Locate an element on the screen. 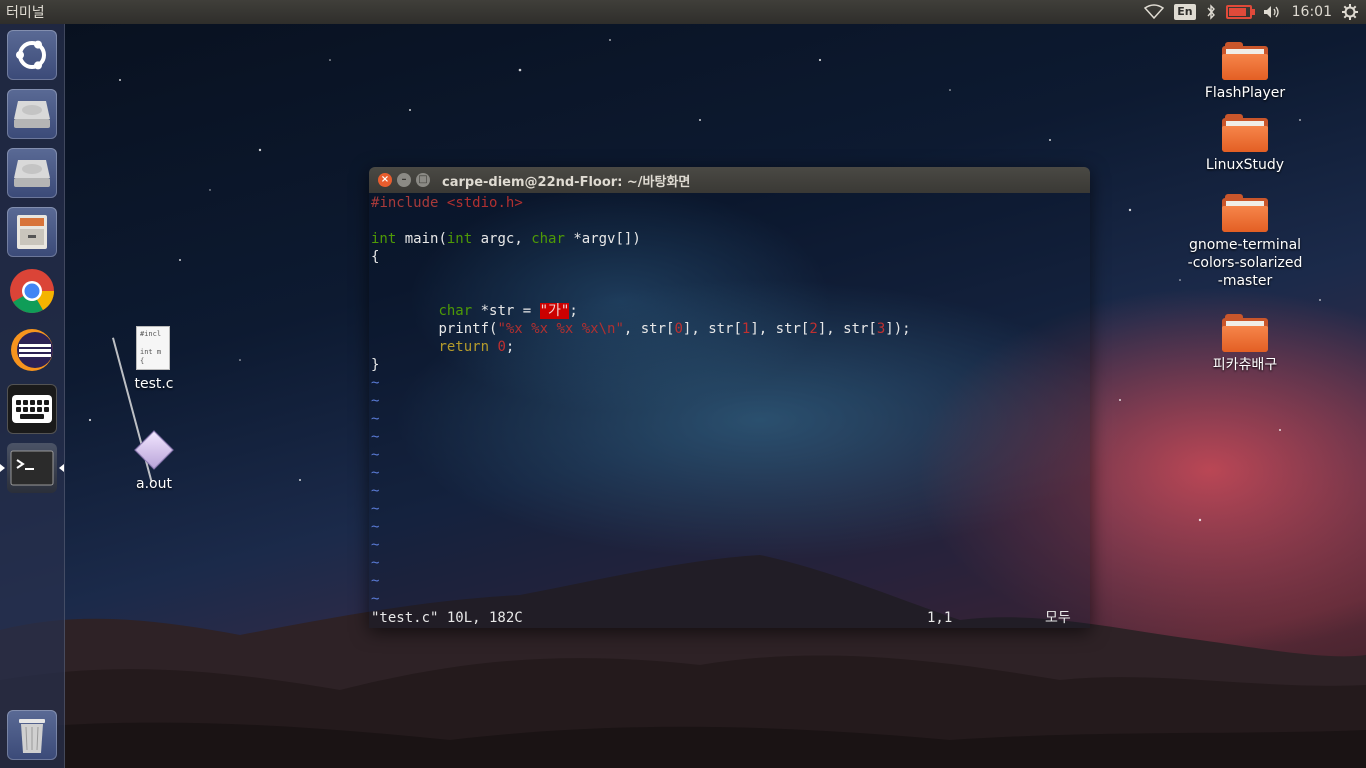 The width and height of the screenshot is (1366, 768). ubuntu-dash-icon is located at coordinates (32, 55).